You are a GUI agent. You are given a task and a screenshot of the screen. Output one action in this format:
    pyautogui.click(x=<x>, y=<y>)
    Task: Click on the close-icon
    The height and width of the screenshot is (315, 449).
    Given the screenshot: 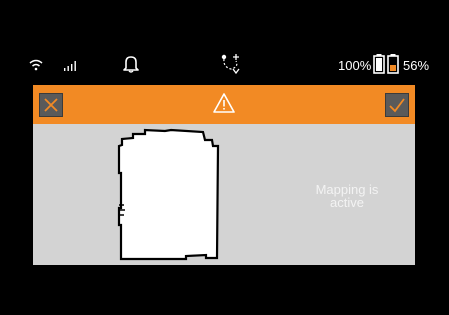 What is the action you would take?
    pyautogui.click(x=51, y=105)
    